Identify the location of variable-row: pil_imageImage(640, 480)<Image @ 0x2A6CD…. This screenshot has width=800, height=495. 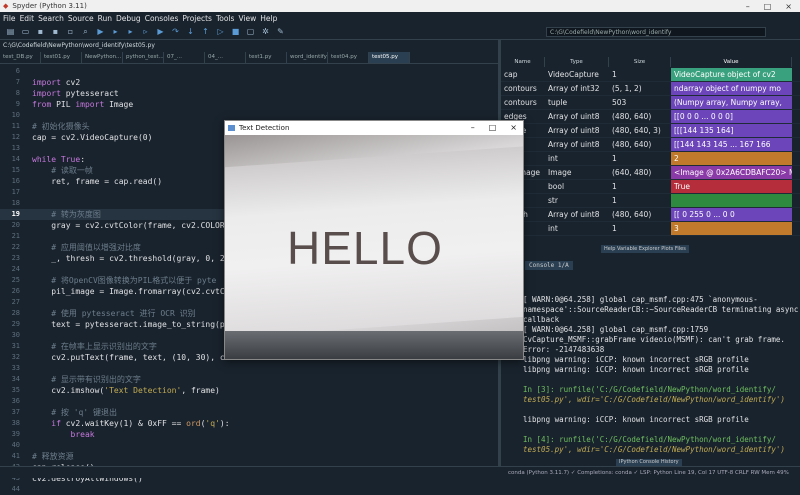
(650, 173).